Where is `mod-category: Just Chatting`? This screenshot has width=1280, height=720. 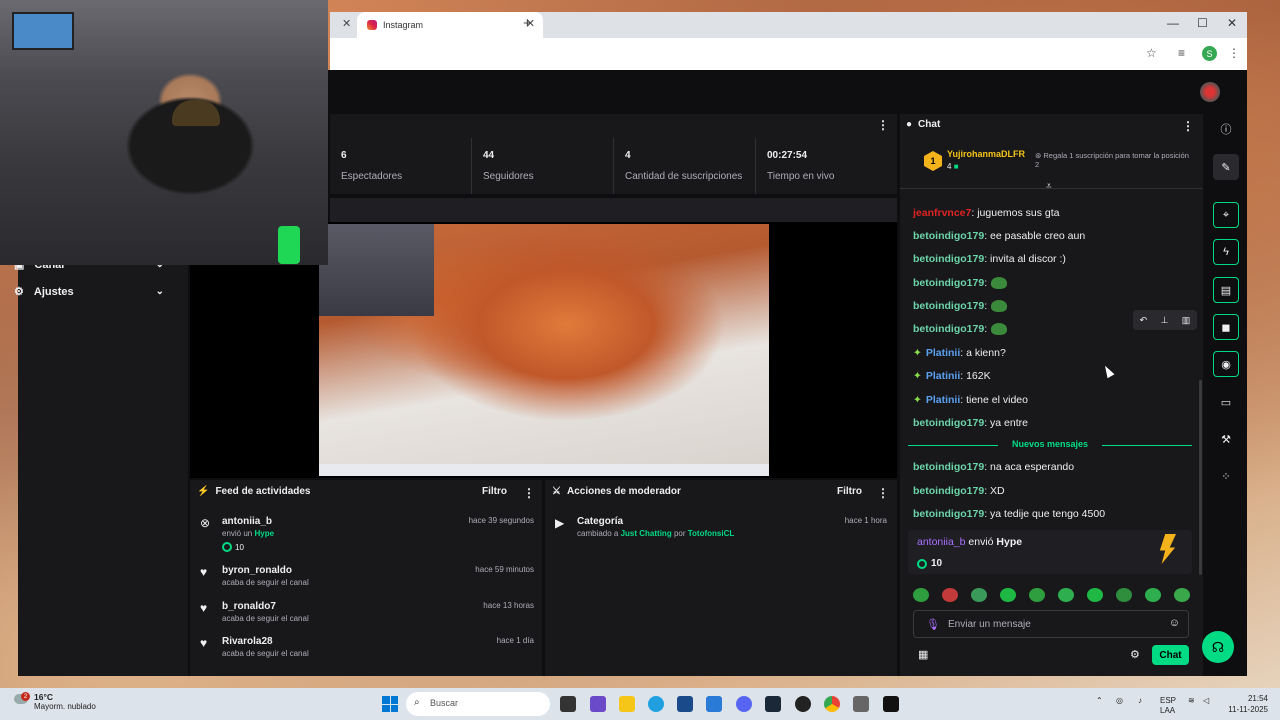 mod-category: Just Chatting is located at coordinates (646, 533).